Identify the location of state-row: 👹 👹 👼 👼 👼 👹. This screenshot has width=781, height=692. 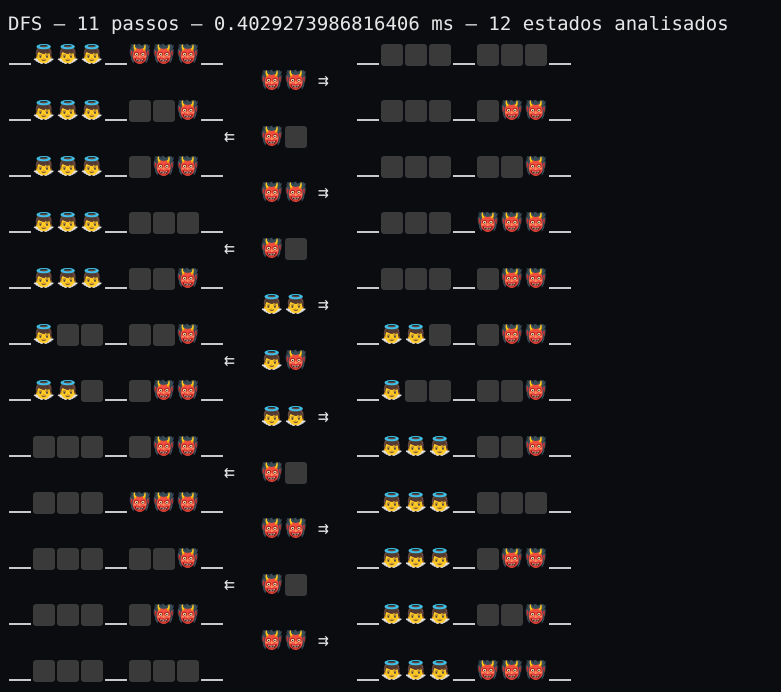
(390, 614).